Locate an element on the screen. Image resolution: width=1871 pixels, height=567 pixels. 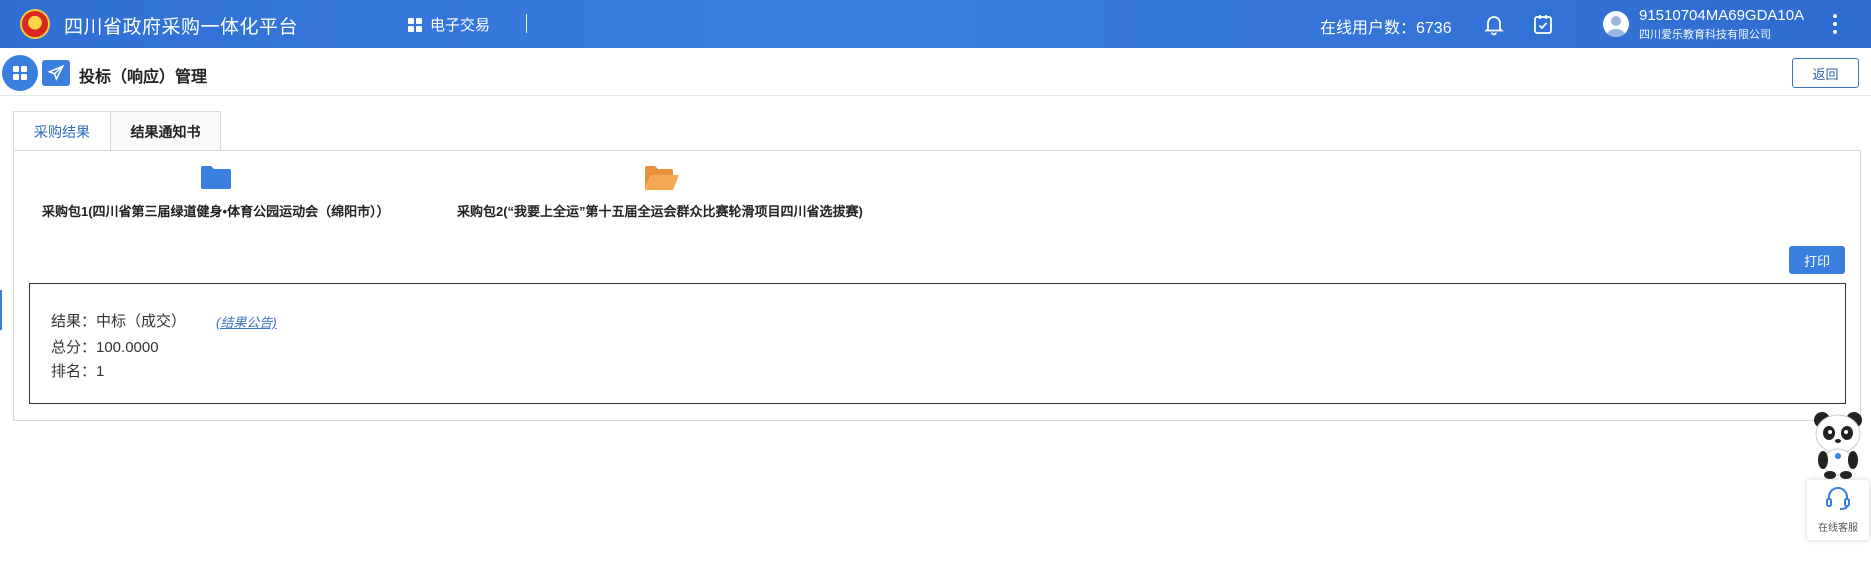
page-title: 投标（响应）管理 is located at coordinates (143, 77).